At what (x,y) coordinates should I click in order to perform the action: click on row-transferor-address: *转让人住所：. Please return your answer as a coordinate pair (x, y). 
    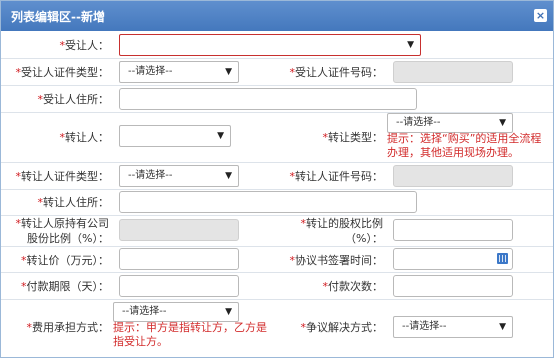
    Looking at the image, I should click on (277, 202).